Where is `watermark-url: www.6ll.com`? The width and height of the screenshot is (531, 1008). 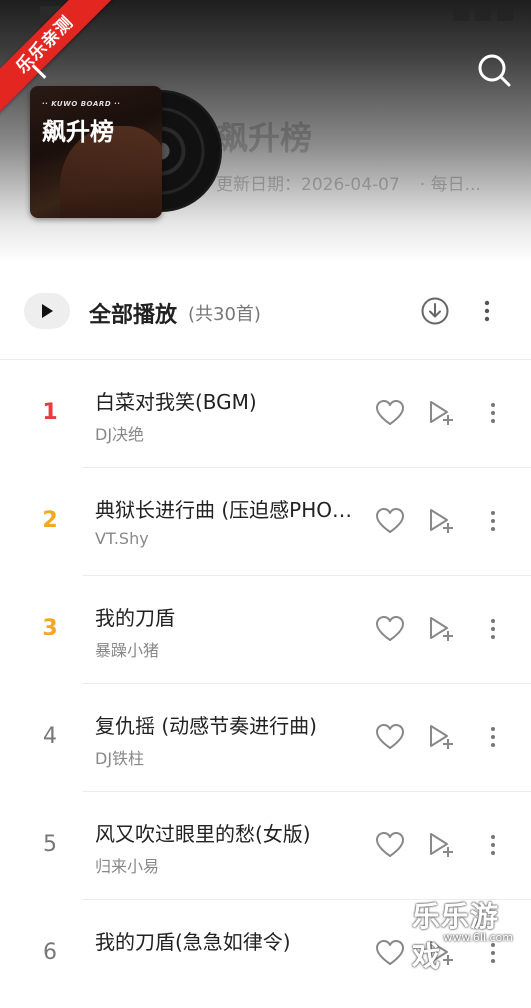
watermark-url: www.6ll.com is located at coordinates (478, 937).